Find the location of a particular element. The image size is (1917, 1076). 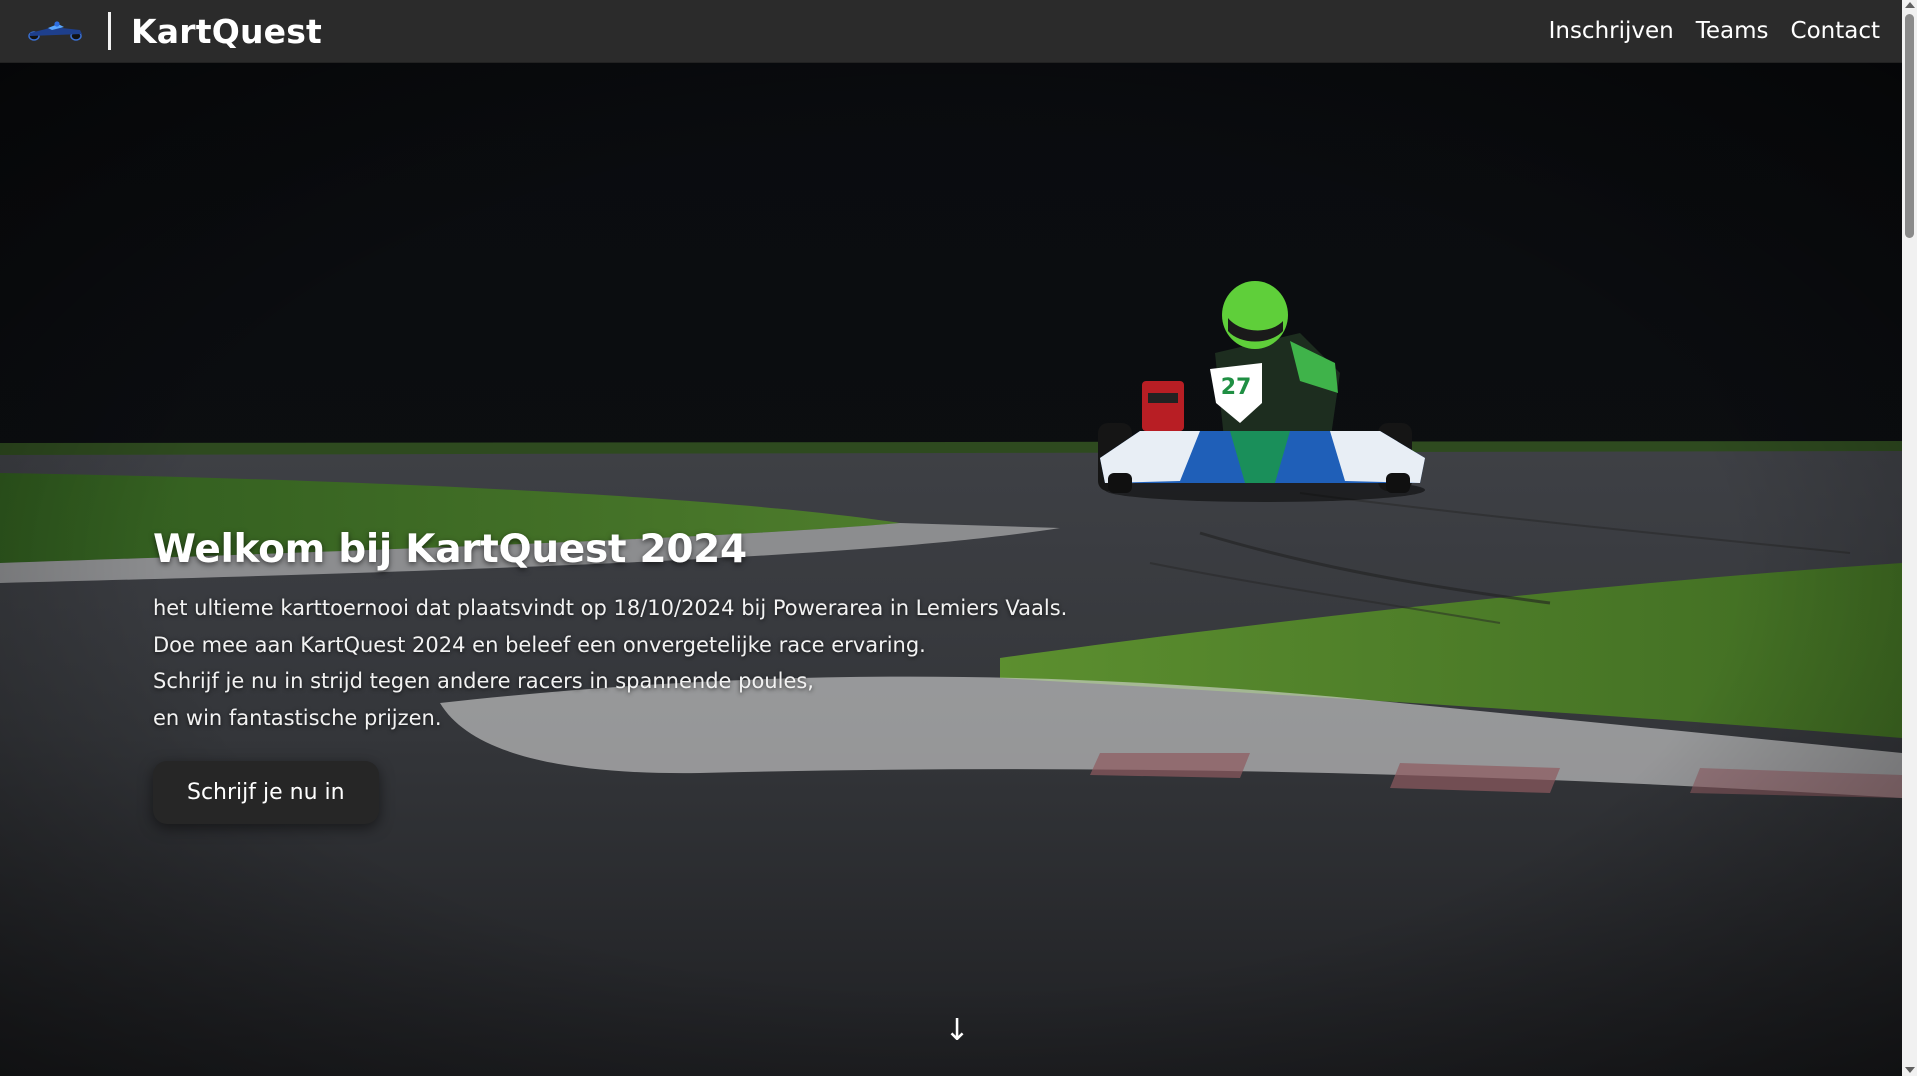

brand-divider is located at coordinates (109, 31).